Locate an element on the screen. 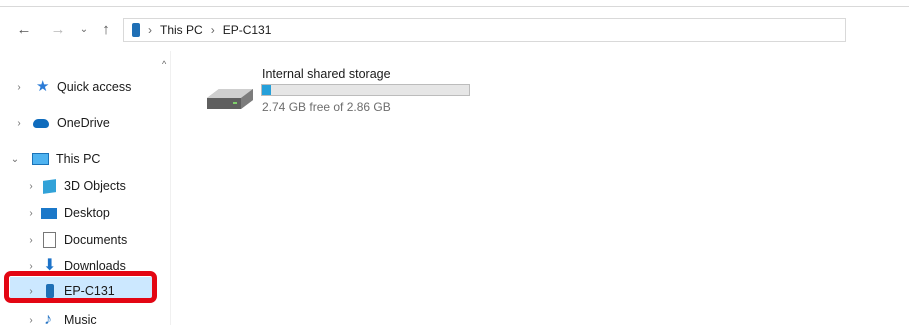 The width and height of the screenshot is (909, 332). cube-icon is located at coordinates (49, 186).